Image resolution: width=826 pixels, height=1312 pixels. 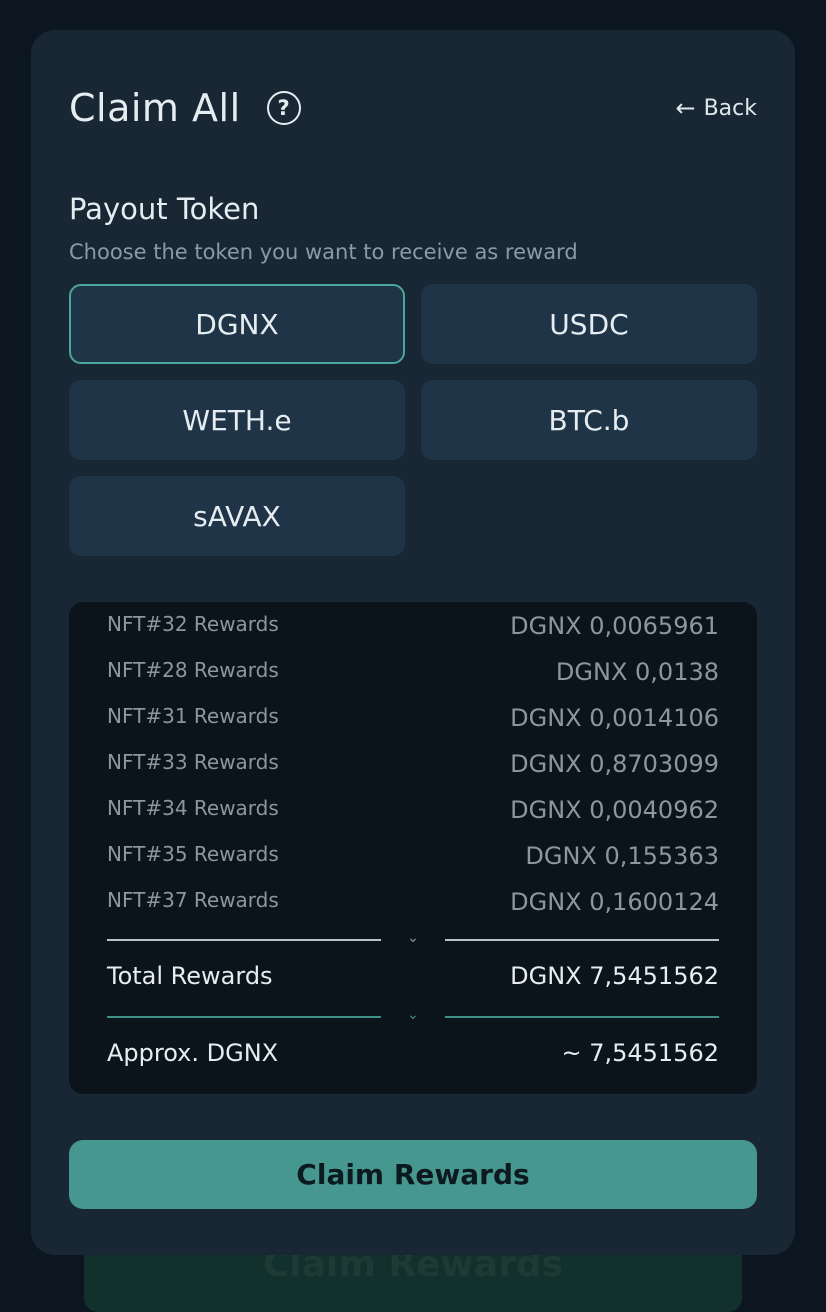 I want to click on back-label: Back, so click(x=730, y=108).